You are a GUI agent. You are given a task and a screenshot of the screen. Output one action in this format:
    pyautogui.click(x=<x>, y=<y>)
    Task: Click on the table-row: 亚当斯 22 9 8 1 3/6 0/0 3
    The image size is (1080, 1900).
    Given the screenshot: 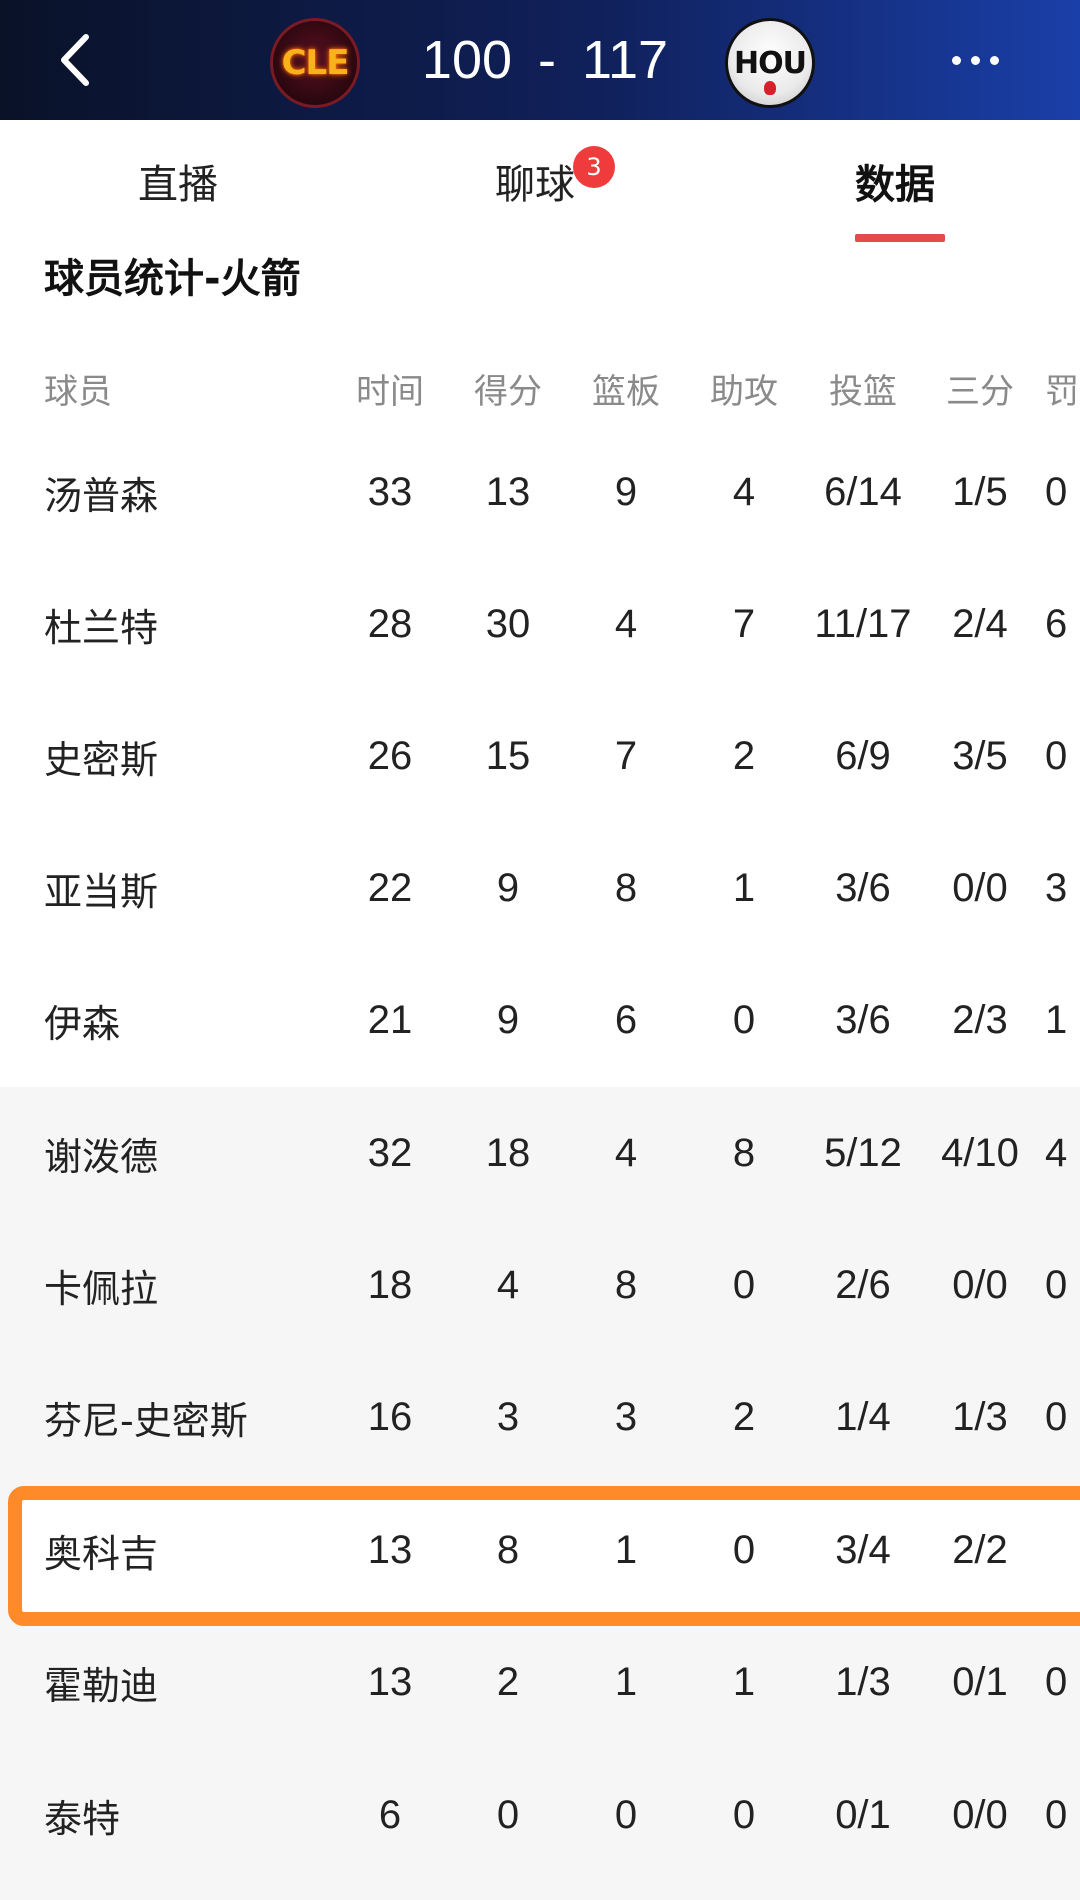 What is the action you would take?
    pyautogui.click(x=540, y=888)
    